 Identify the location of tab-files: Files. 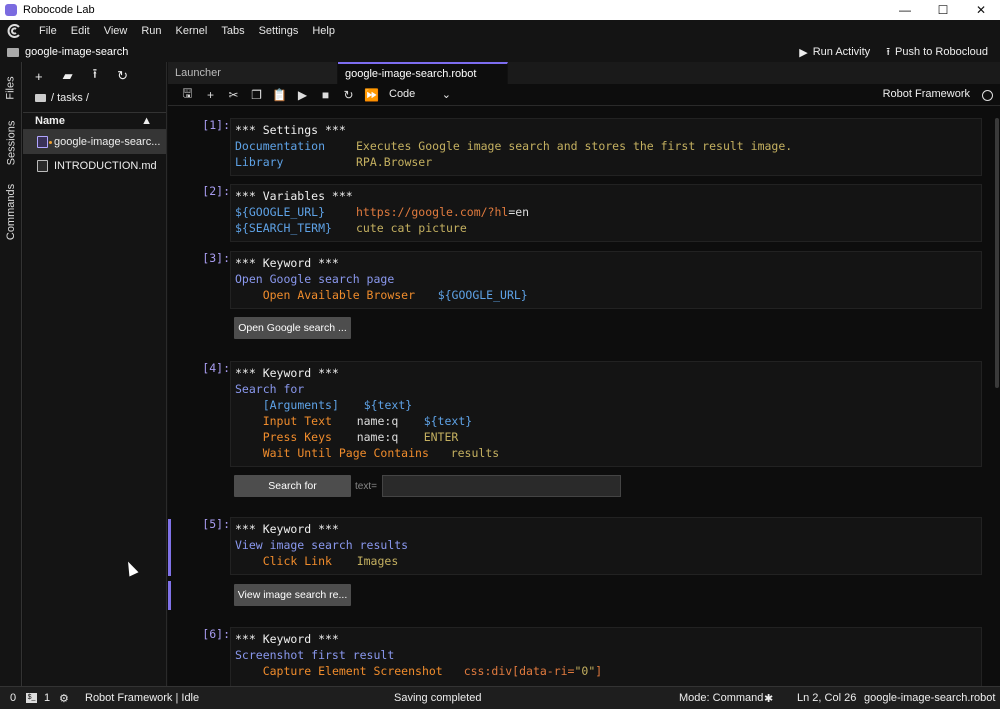
(11, 88).